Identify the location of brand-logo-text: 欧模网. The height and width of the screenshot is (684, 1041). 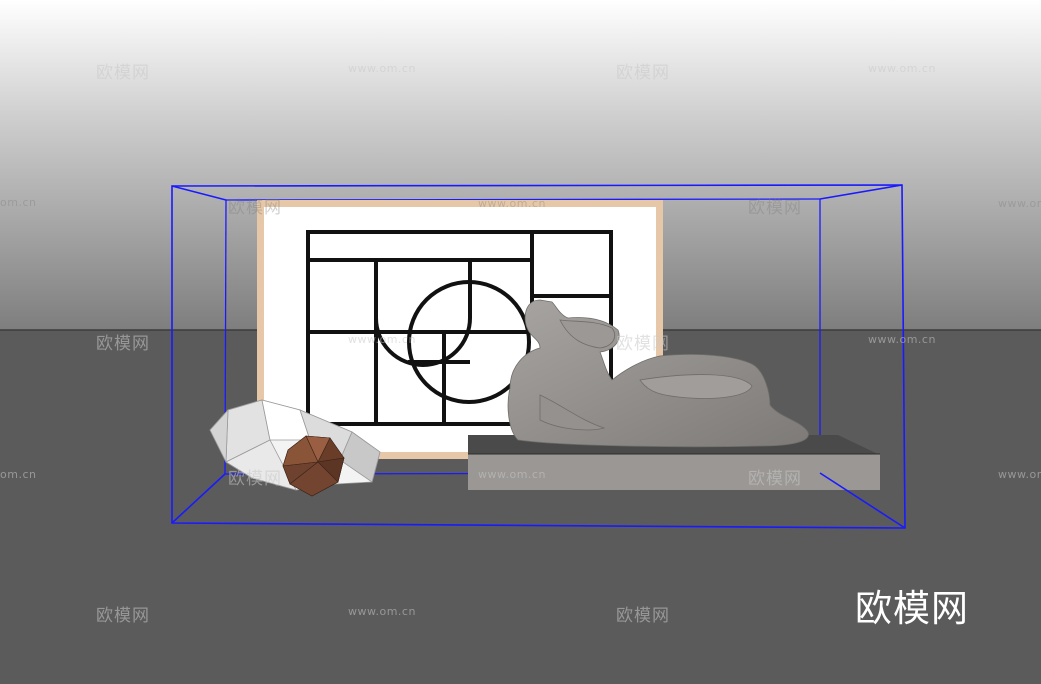
(912, 608).